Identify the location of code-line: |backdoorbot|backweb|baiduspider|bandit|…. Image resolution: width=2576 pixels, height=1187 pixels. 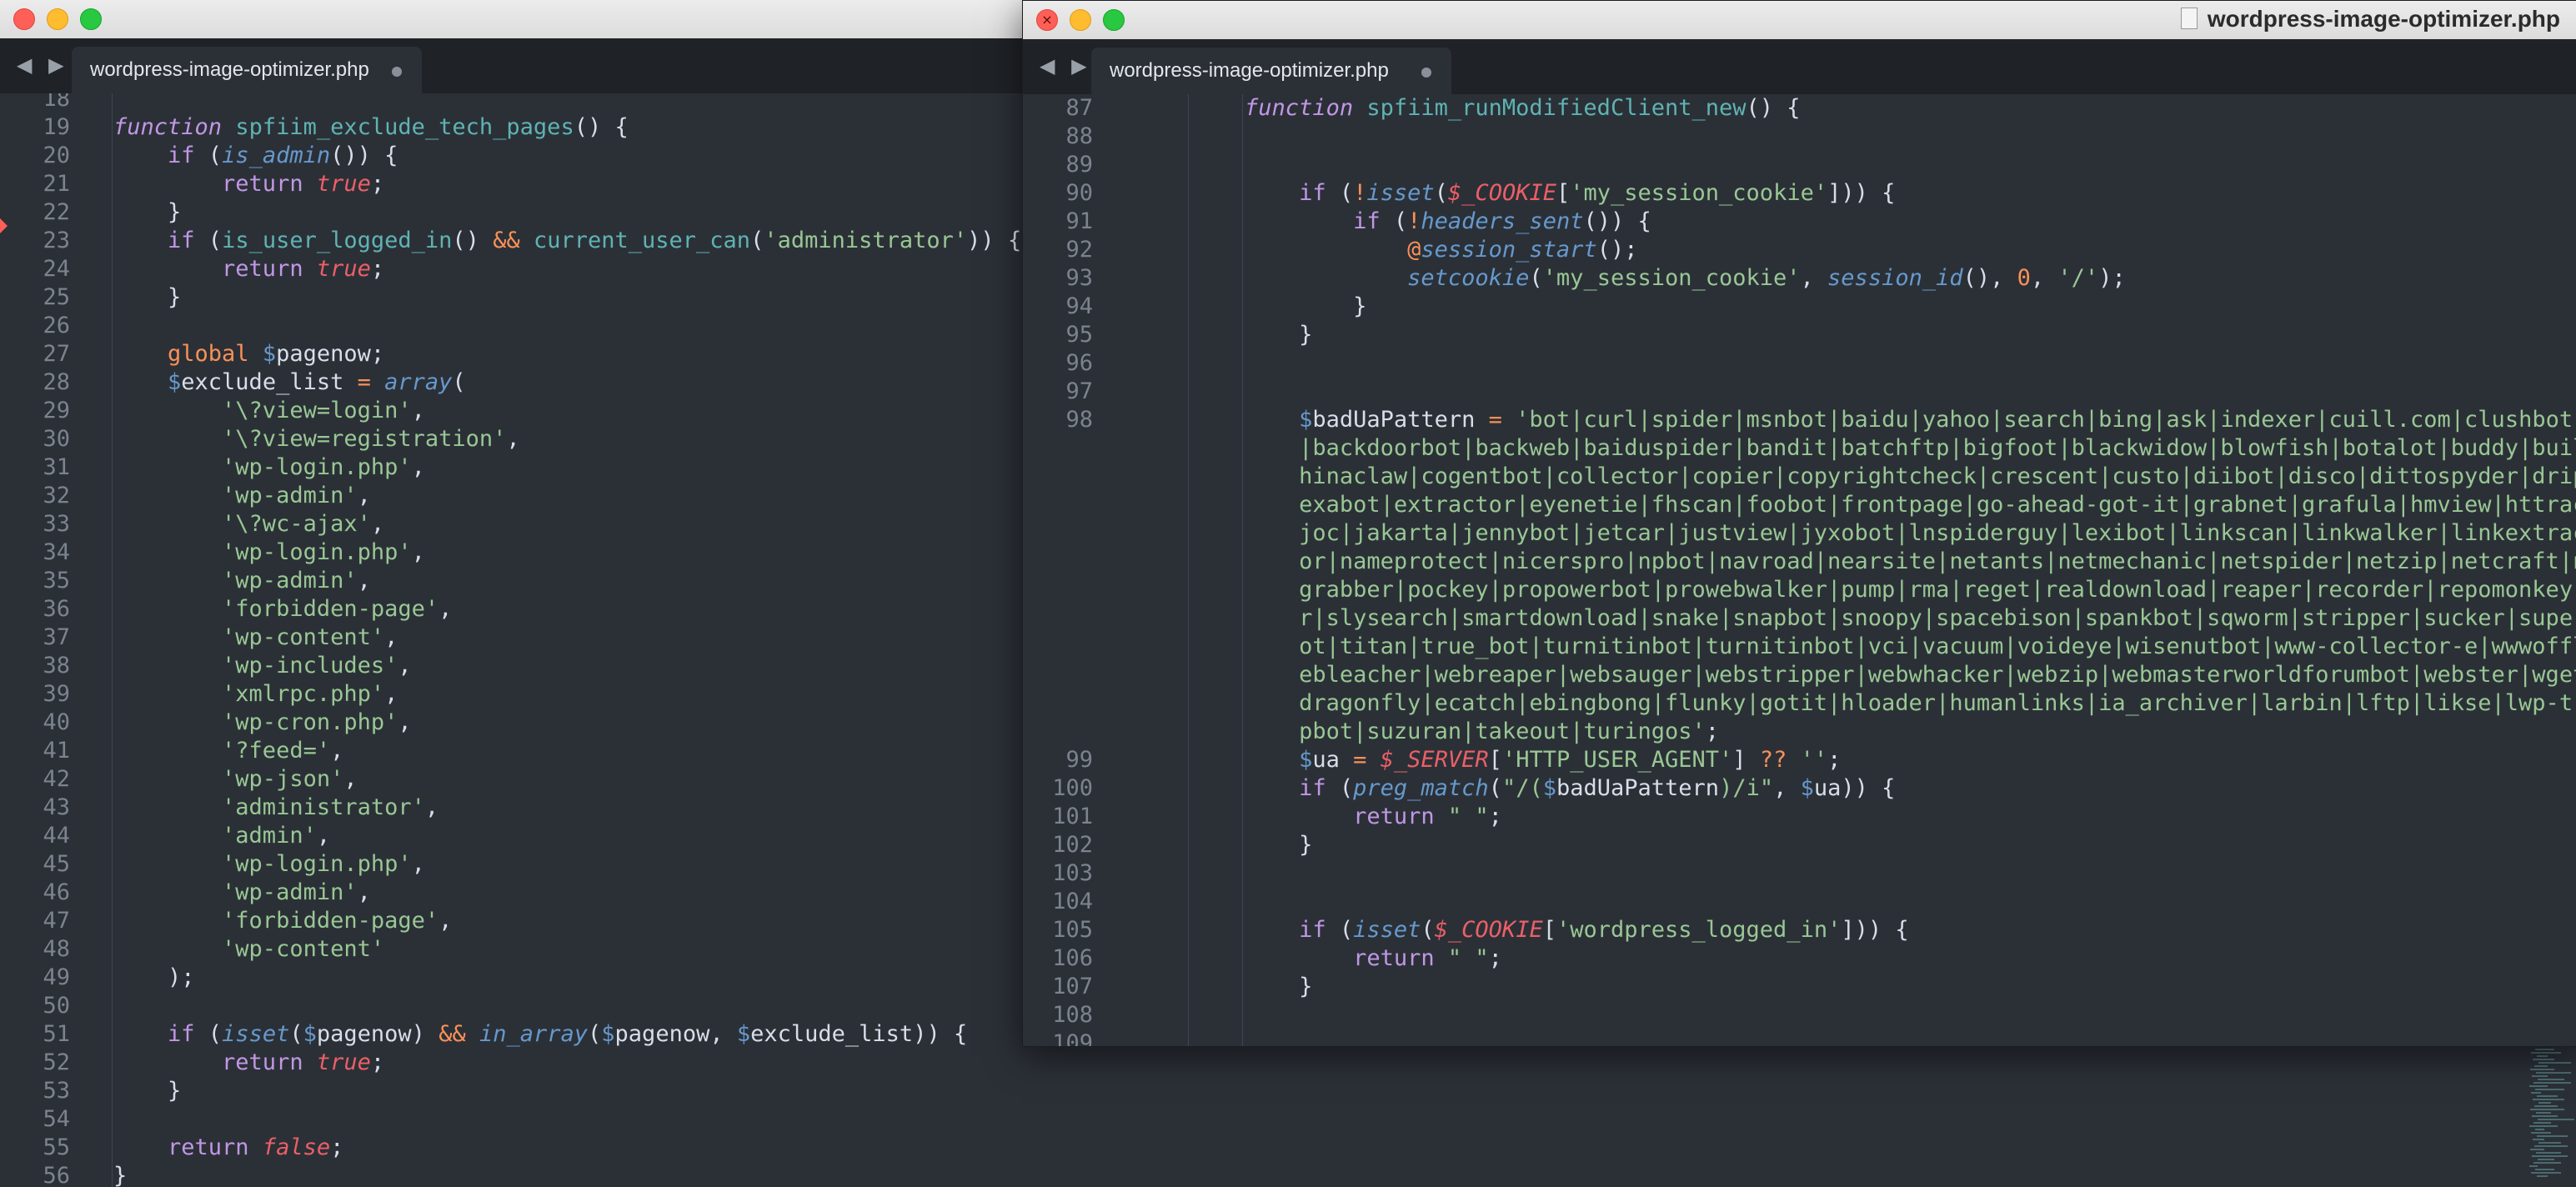
(1799, 448).